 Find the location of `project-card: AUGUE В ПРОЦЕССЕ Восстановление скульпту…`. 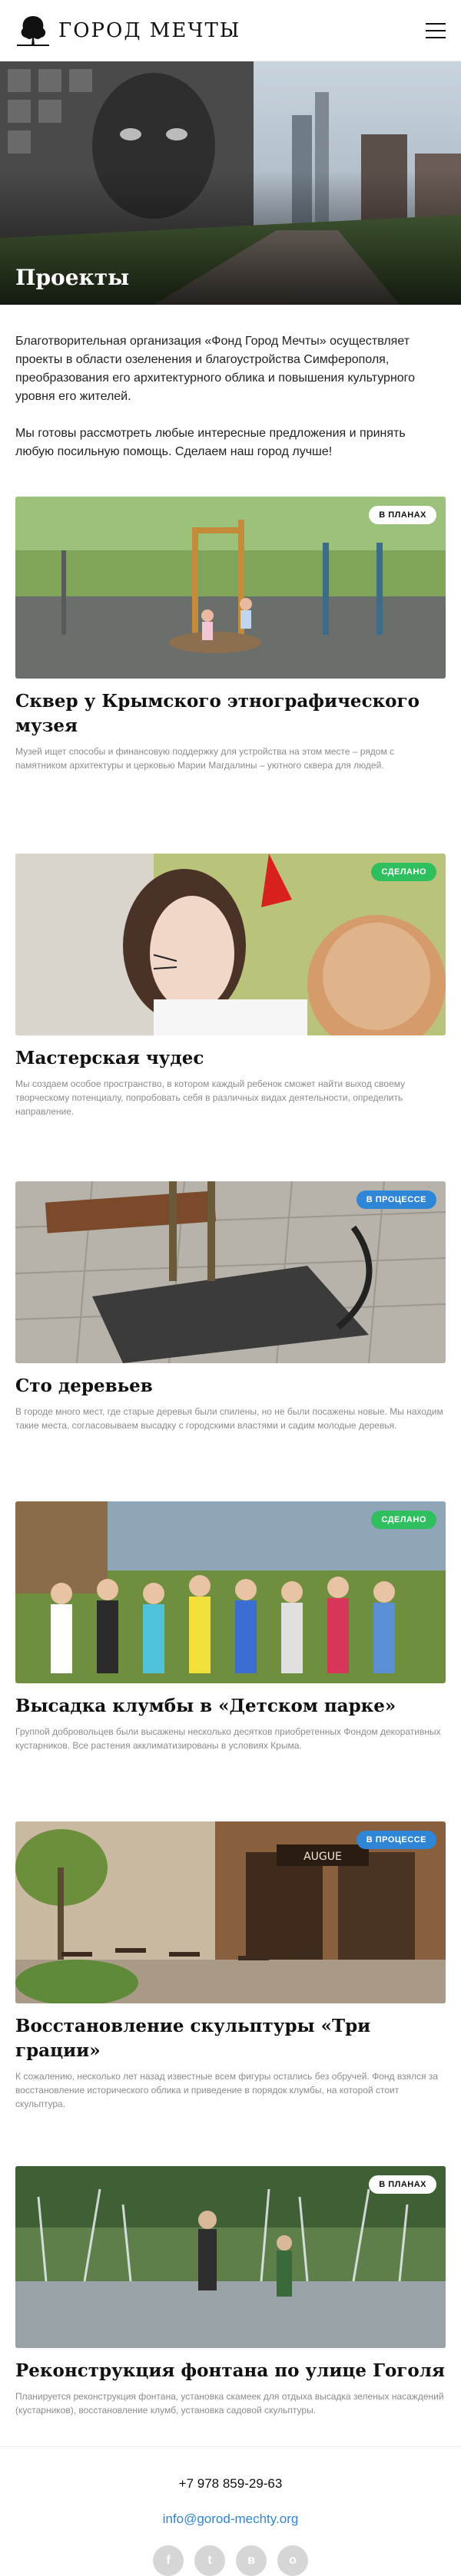

project-card: AUGUE В ПРОЦЕССЕ Восстановление скульпту… is located at coordinates (230, 1970).